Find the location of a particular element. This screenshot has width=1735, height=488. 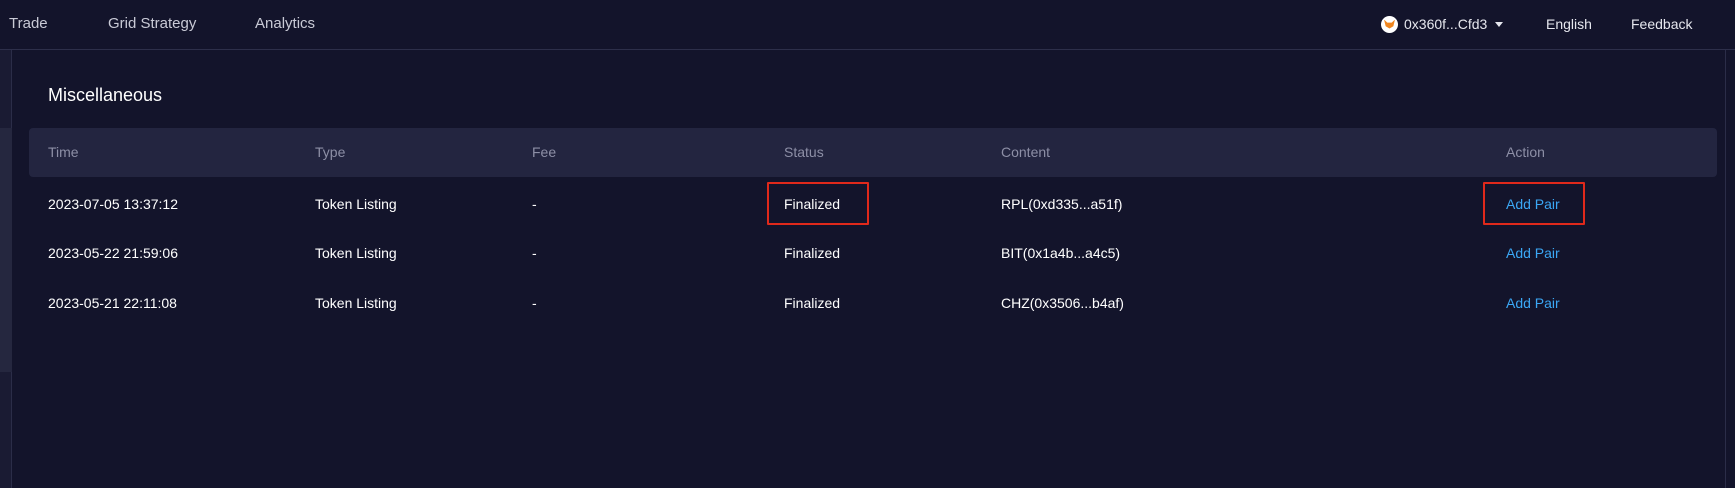

header-action: Action is located at coordinates (1525, 152).